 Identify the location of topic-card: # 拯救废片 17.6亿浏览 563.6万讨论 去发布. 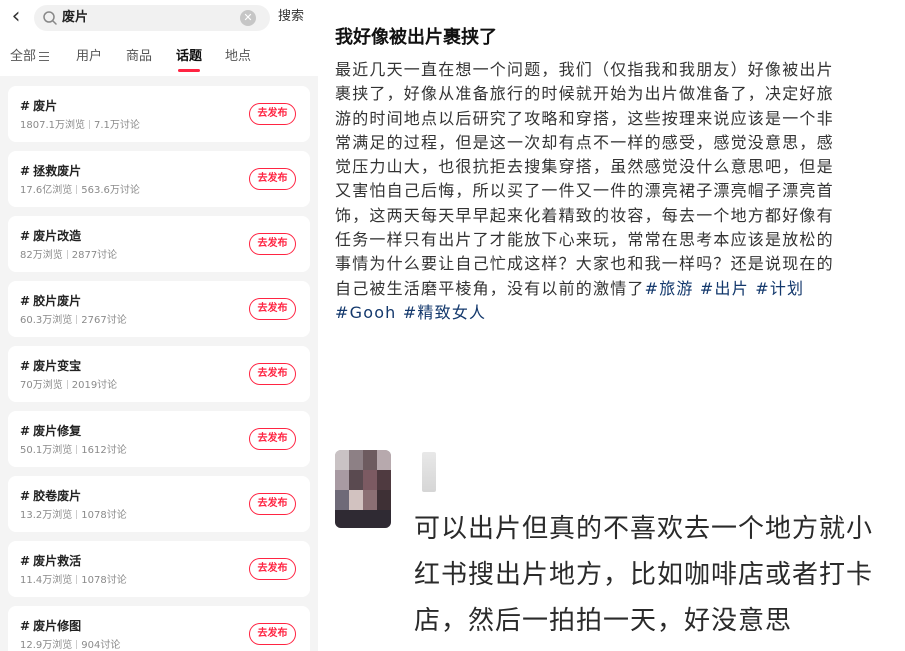
(159, 179).